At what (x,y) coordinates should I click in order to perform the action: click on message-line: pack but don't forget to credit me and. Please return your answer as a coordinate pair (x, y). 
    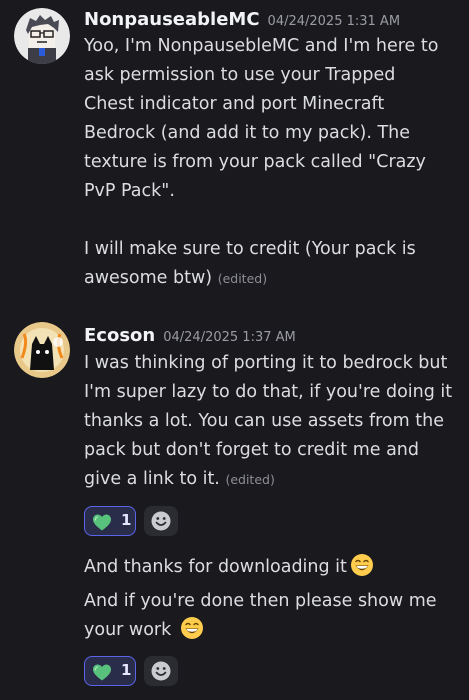
    Looking at the image, I should click on (251, 450).